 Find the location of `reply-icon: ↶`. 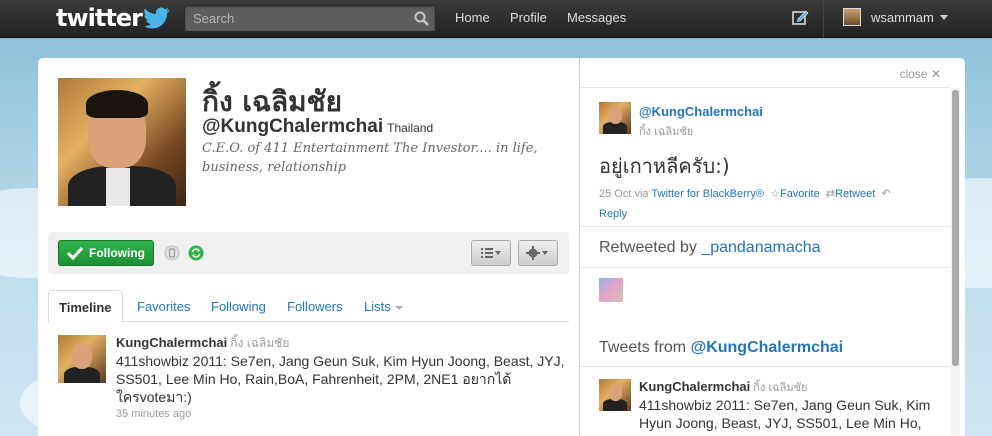

reply-icon: ↶ is located at coordinates (885, 194).